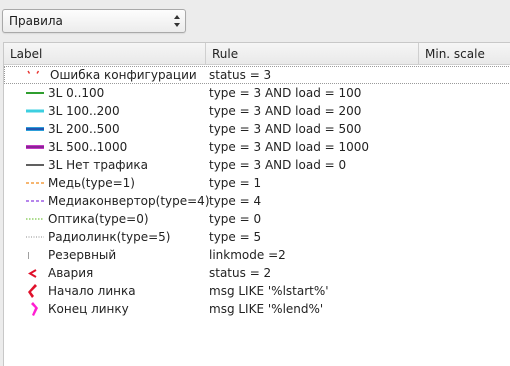 The height and width of the screenshot is (366, 510). I want to click on orange-dashed-line-icon, so click(35, 183).